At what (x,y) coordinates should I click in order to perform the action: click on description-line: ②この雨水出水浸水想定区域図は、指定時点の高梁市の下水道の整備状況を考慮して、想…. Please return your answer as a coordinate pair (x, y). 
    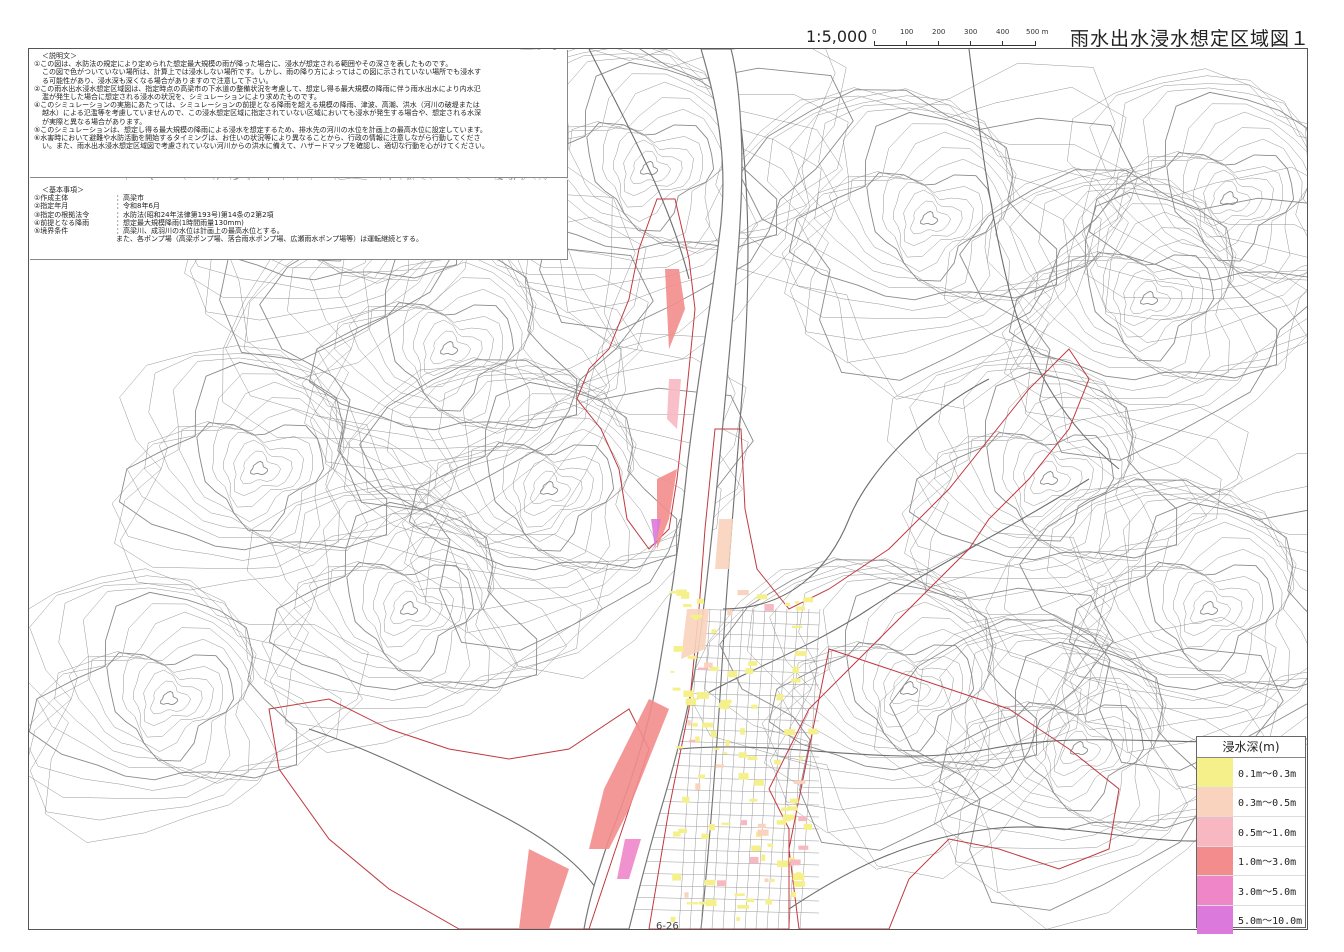
    Looking at the image, I should click on (257, 88).